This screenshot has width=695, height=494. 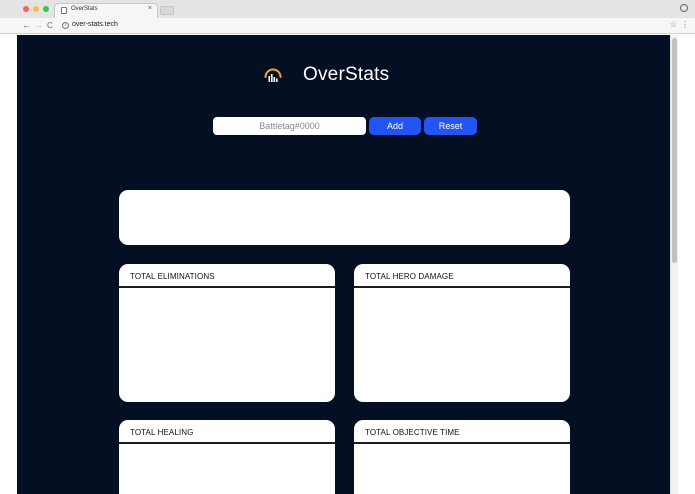 What do you see at coordinates (462, 432) in the screenshot?
I see `card-title: TOTAL OBJECTIVE TIME` at bounding box center [462, 432].